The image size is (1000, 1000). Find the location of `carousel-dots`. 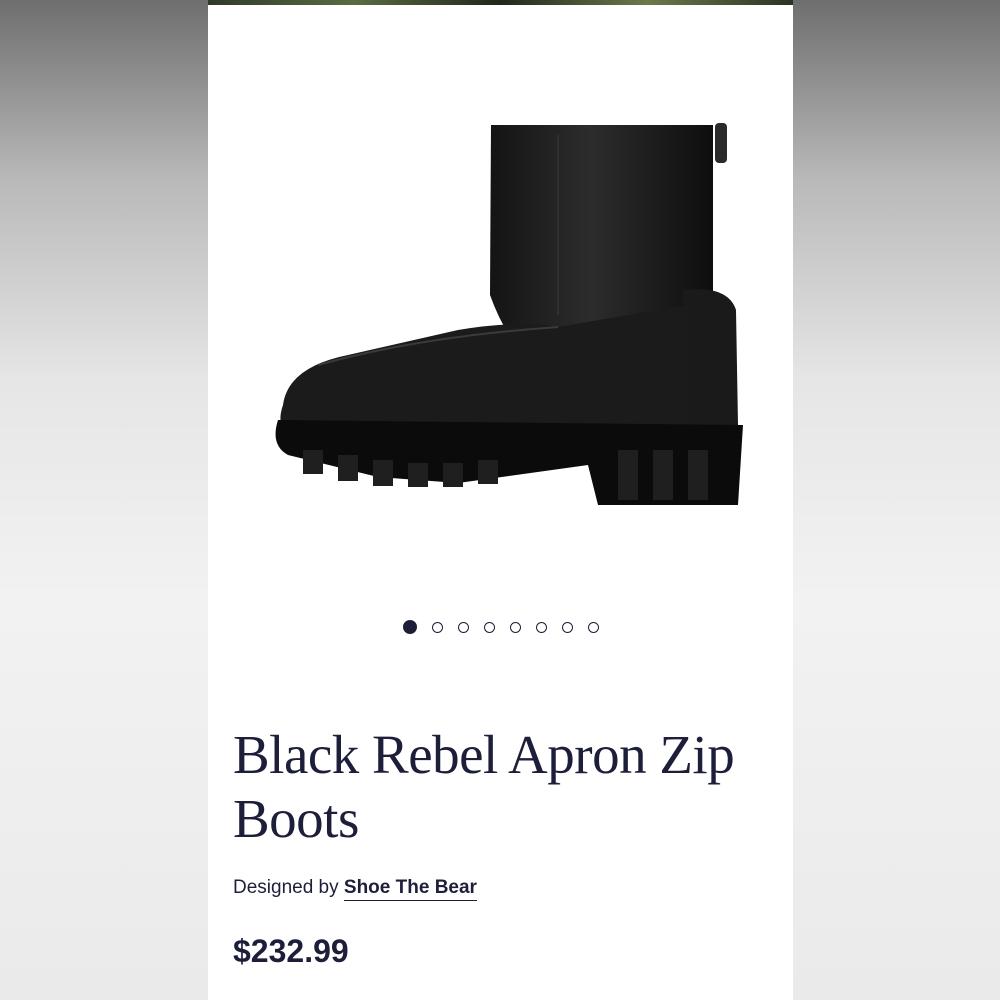

carousel-dots is located at coordinates (500, 627).